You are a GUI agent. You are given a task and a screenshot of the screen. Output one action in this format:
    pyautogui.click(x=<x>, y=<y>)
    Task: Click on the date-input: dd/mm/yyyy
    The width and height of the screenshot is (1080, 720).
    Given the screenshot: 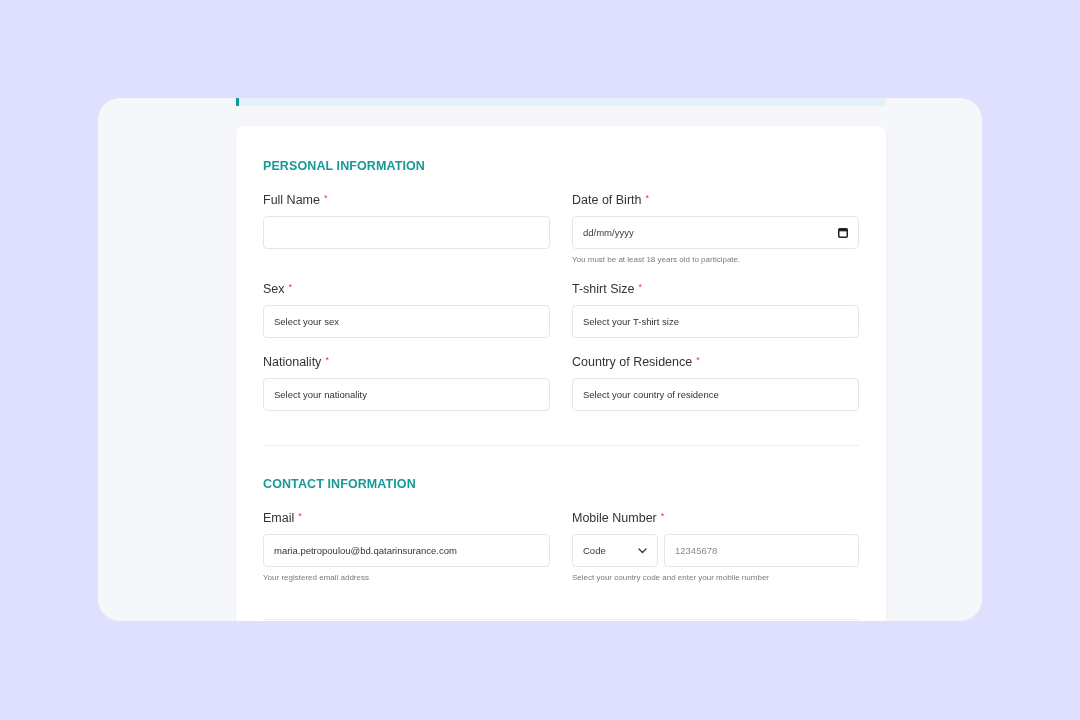 What is the action you would take?
    pyautogui.click(x=715, y=232)
    